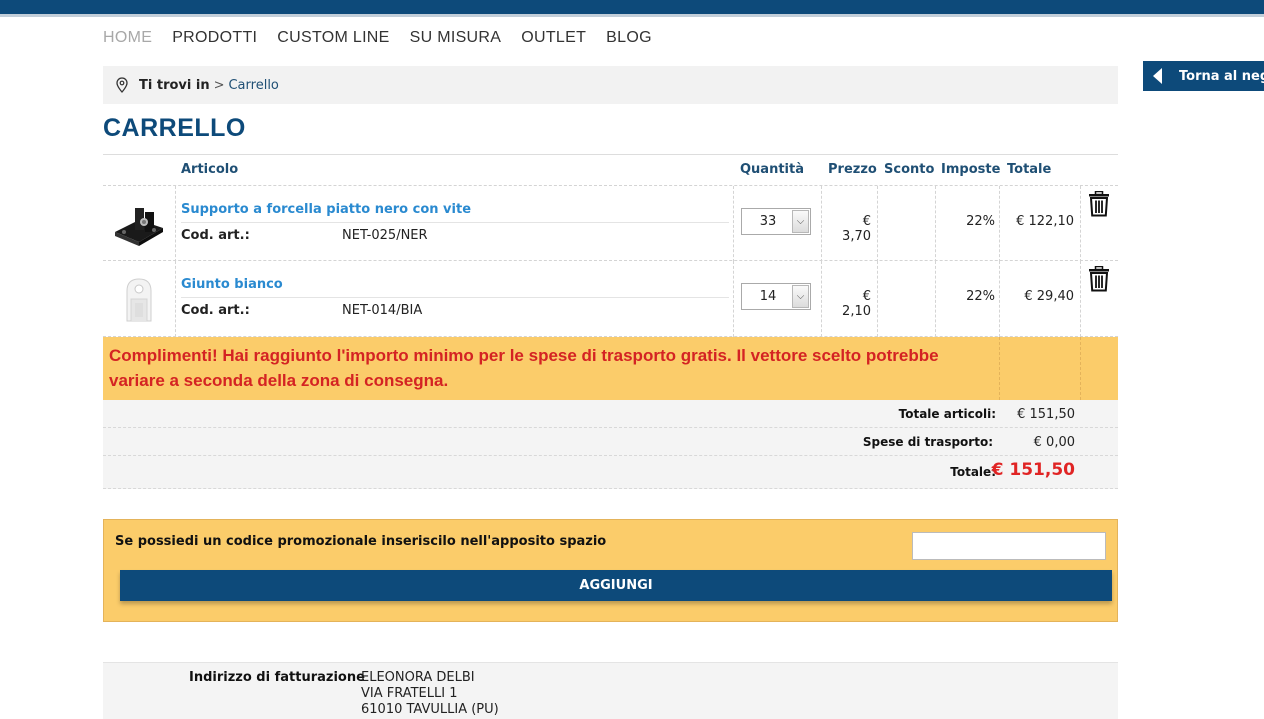  What do you see at coordinates (1054, 442) in the screenshot?
I see `shipping-value: € 0,00` at bounding box center [1054, 442].